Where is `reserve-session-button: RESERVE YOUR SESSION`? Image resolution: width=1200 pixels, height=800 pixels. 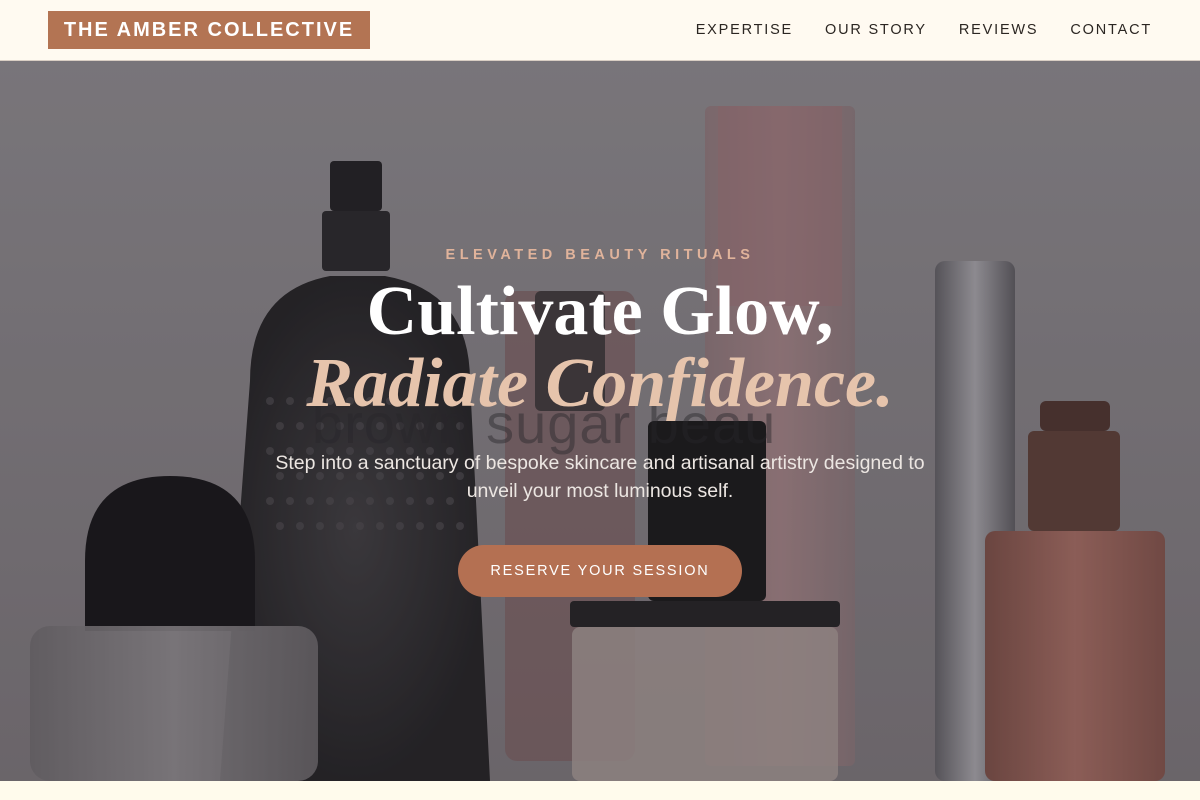 reserve-session-button: RESERVE YOUR SESSION is located at coordinates (600, 571).